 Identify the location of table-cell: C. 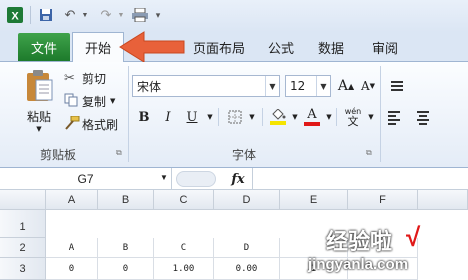
(184, 248).